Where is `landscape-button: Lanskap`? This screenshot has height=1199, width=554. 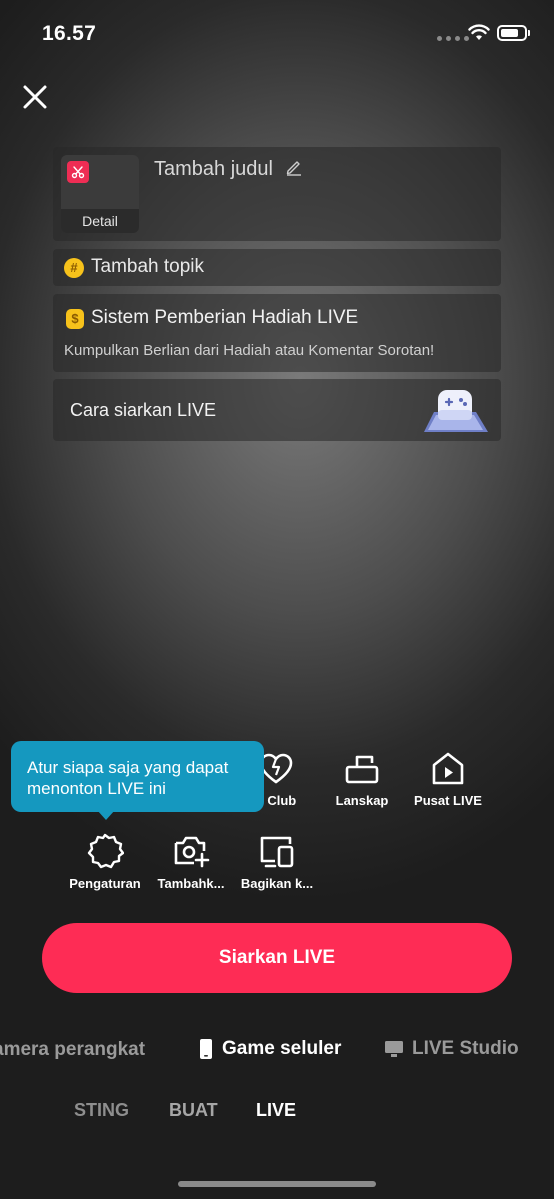 landscape-button: Lanskap is located at coordinates (362, 779).